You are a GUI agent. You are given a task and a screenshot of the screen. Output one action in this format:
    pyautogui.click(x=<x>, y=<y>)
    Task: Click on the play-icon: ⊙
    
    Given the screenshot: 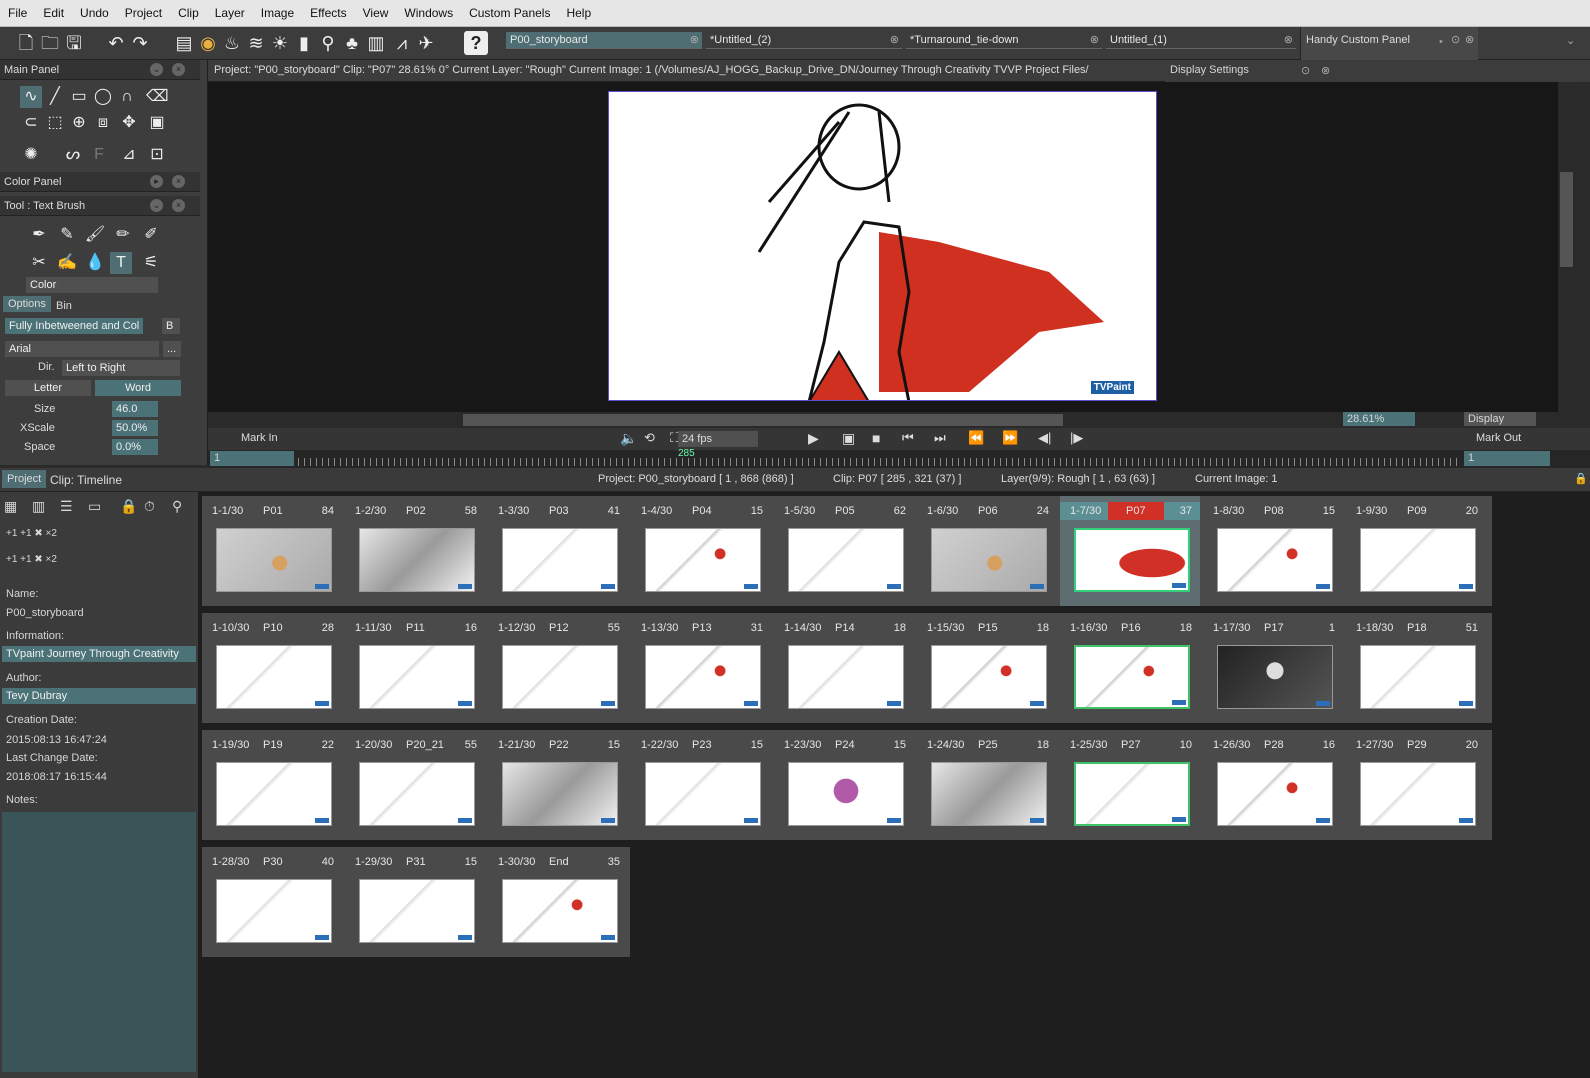 What is the action you would take?
    pyautogui.click(x=1305, y=70)
    